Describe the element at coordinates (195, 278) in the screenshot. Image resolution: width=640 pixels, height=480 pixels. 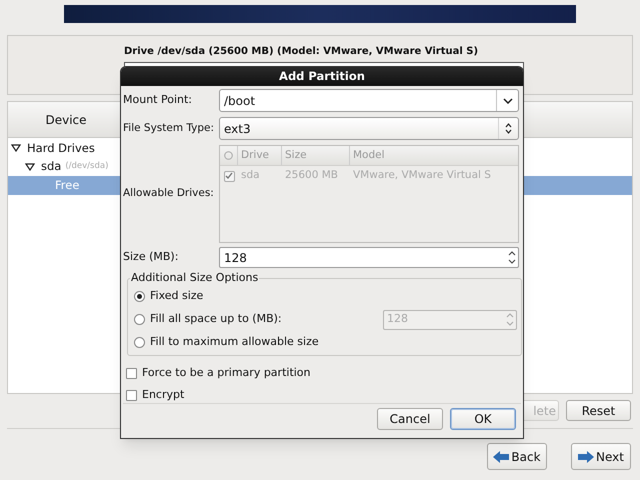
I see `group-title: Additional Size Options` at that location.